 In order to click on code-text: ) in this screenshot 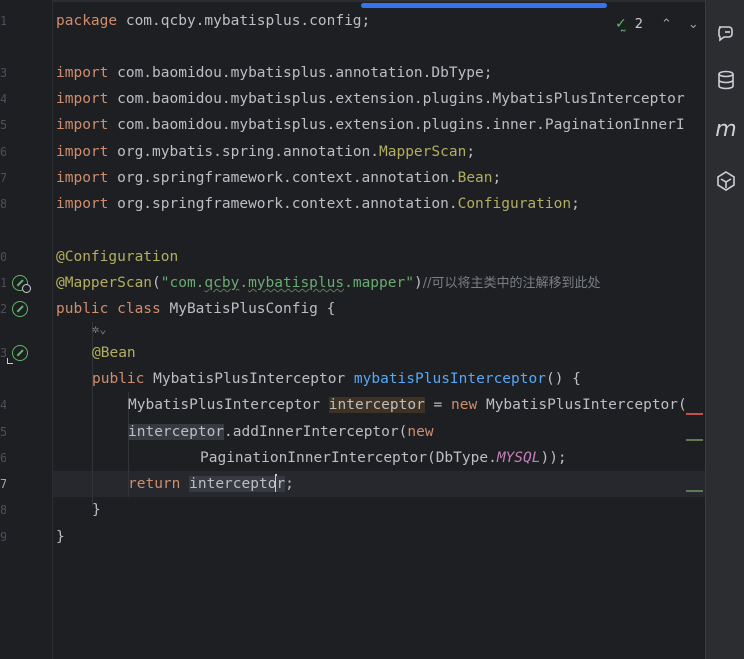, I will do `click(418, 283)`.